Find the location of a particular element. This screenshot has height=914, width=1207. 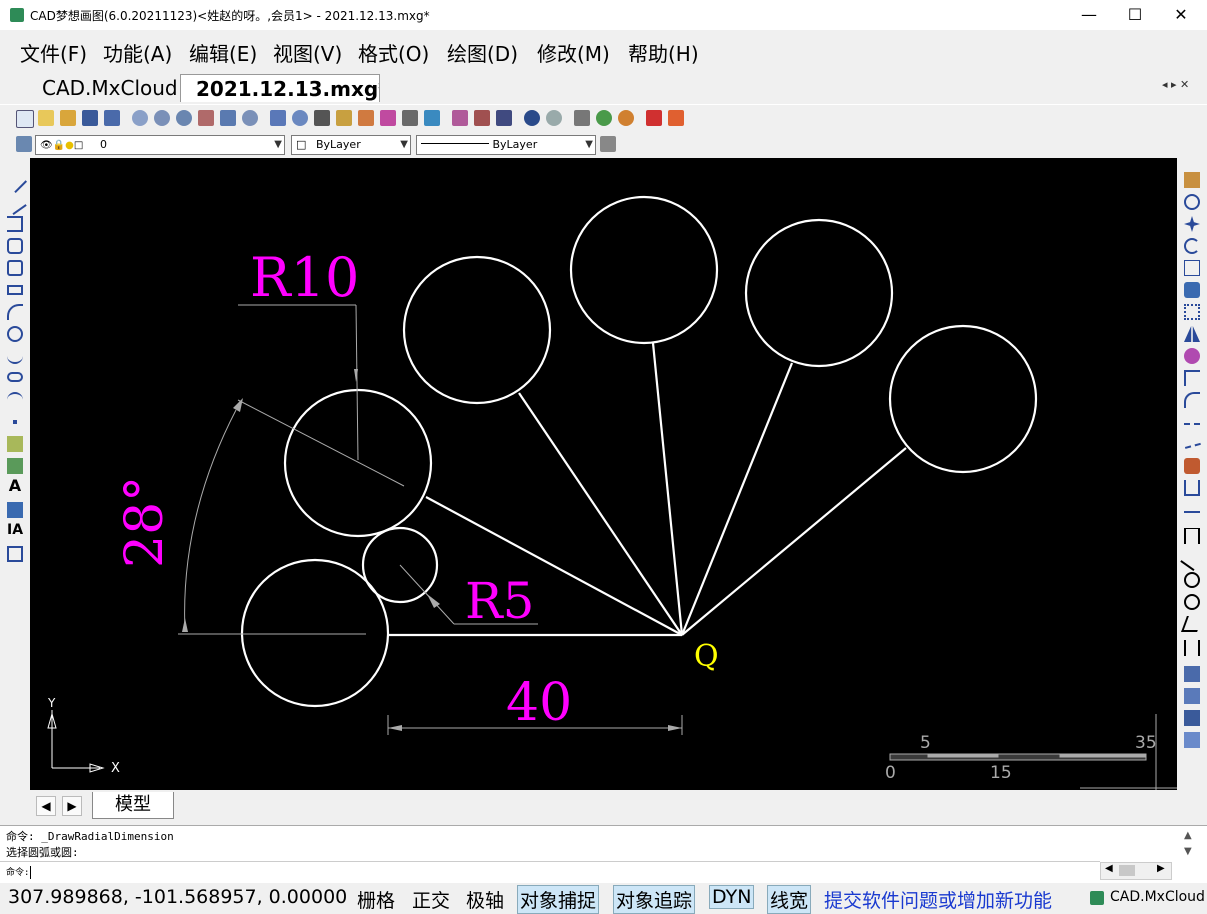

feedback-link: 提交软件问题或增加新功能 is located at coordinates (938, 899).